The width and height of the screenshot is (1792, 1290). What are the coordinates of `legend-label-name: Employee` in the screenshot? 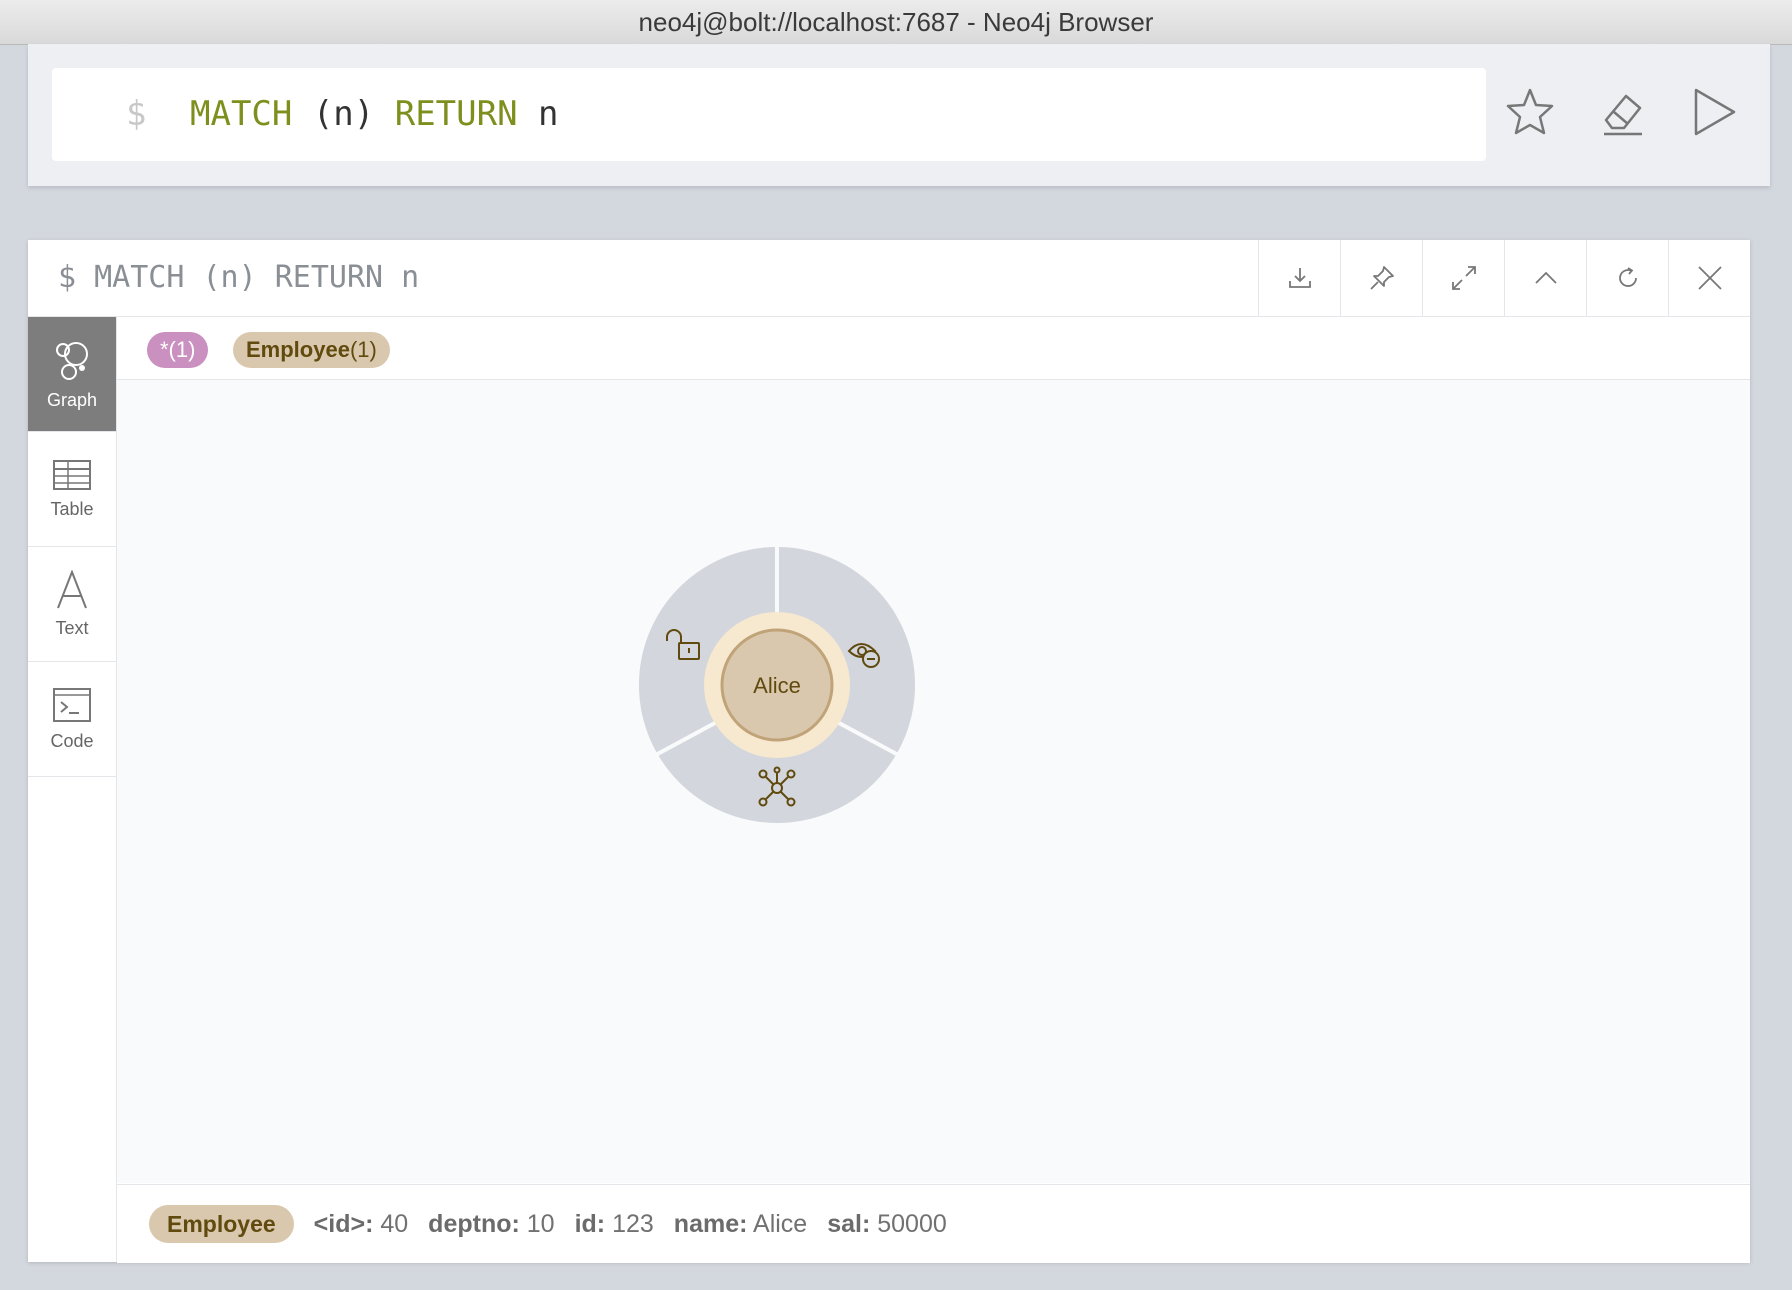 It's located at (298, 349).